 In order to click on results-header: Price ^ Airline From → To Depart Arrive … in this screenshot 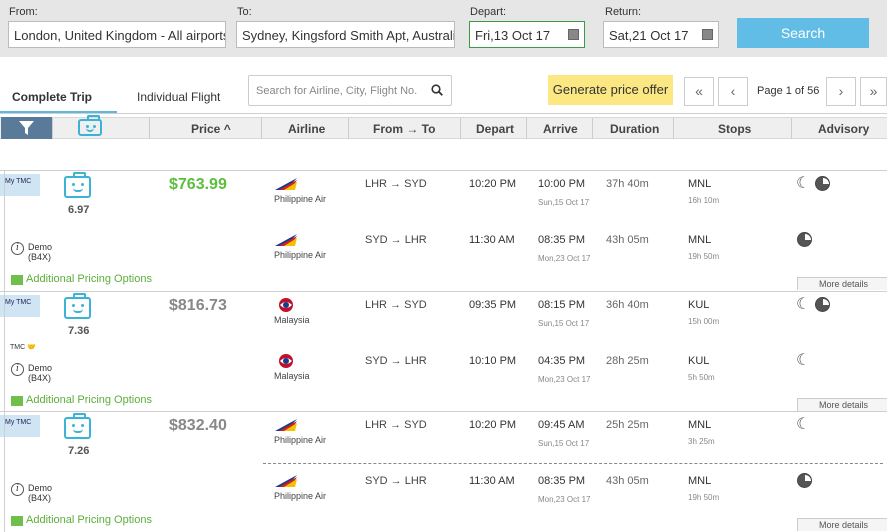, I will do `click(443, 128)`.